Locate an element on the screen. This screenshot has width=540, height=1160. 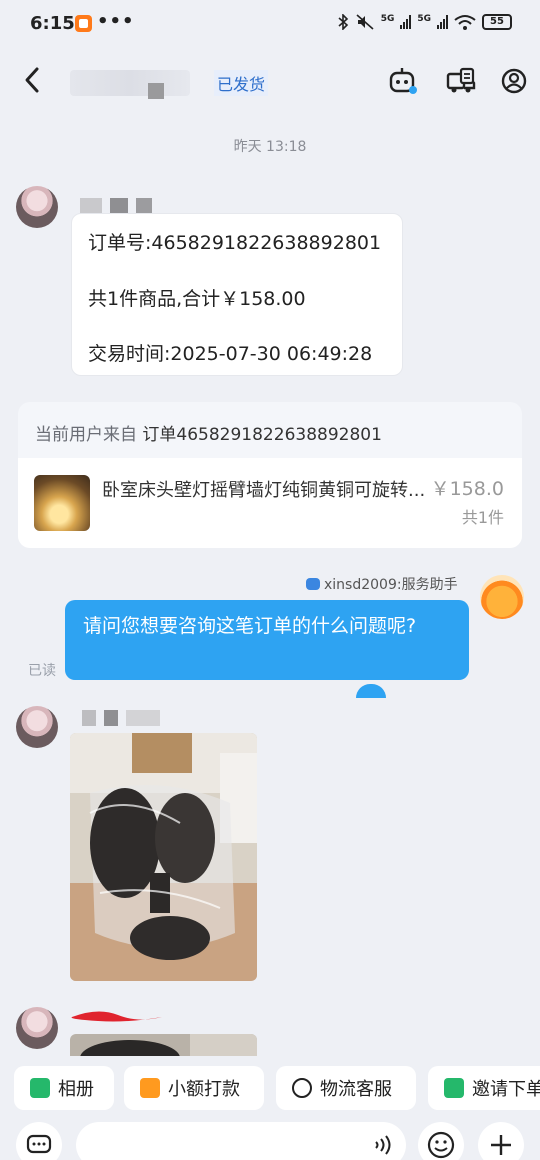
invite-order-icon is located at coordinates (454, 1088).